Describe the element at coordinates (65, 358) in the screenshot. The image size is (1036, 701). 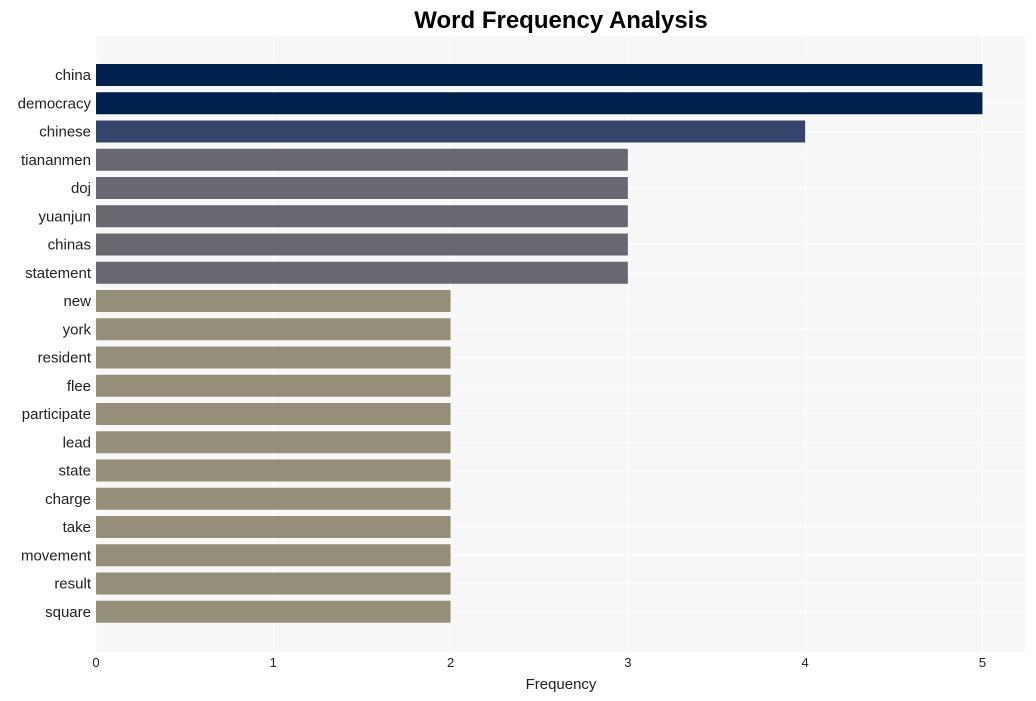
I see `y-label-resident: resident` at that location.